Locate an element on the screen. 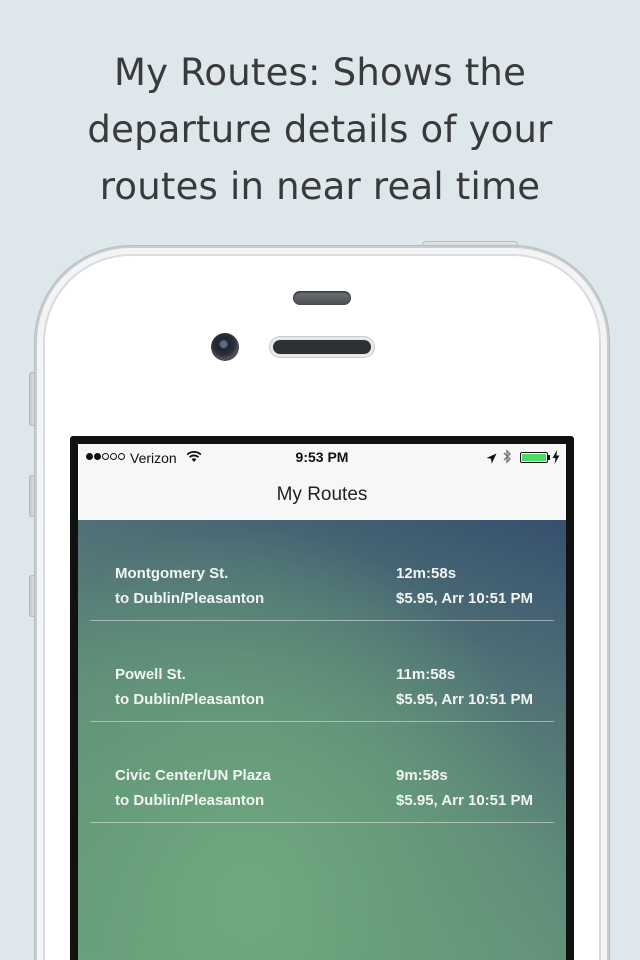  earpiece-speaker is located at coordinates (322, 347).